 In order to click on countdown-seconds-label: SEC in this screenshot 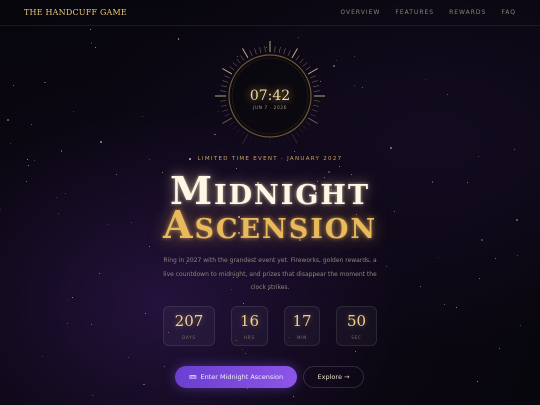, I will do `click(356, 337)`.